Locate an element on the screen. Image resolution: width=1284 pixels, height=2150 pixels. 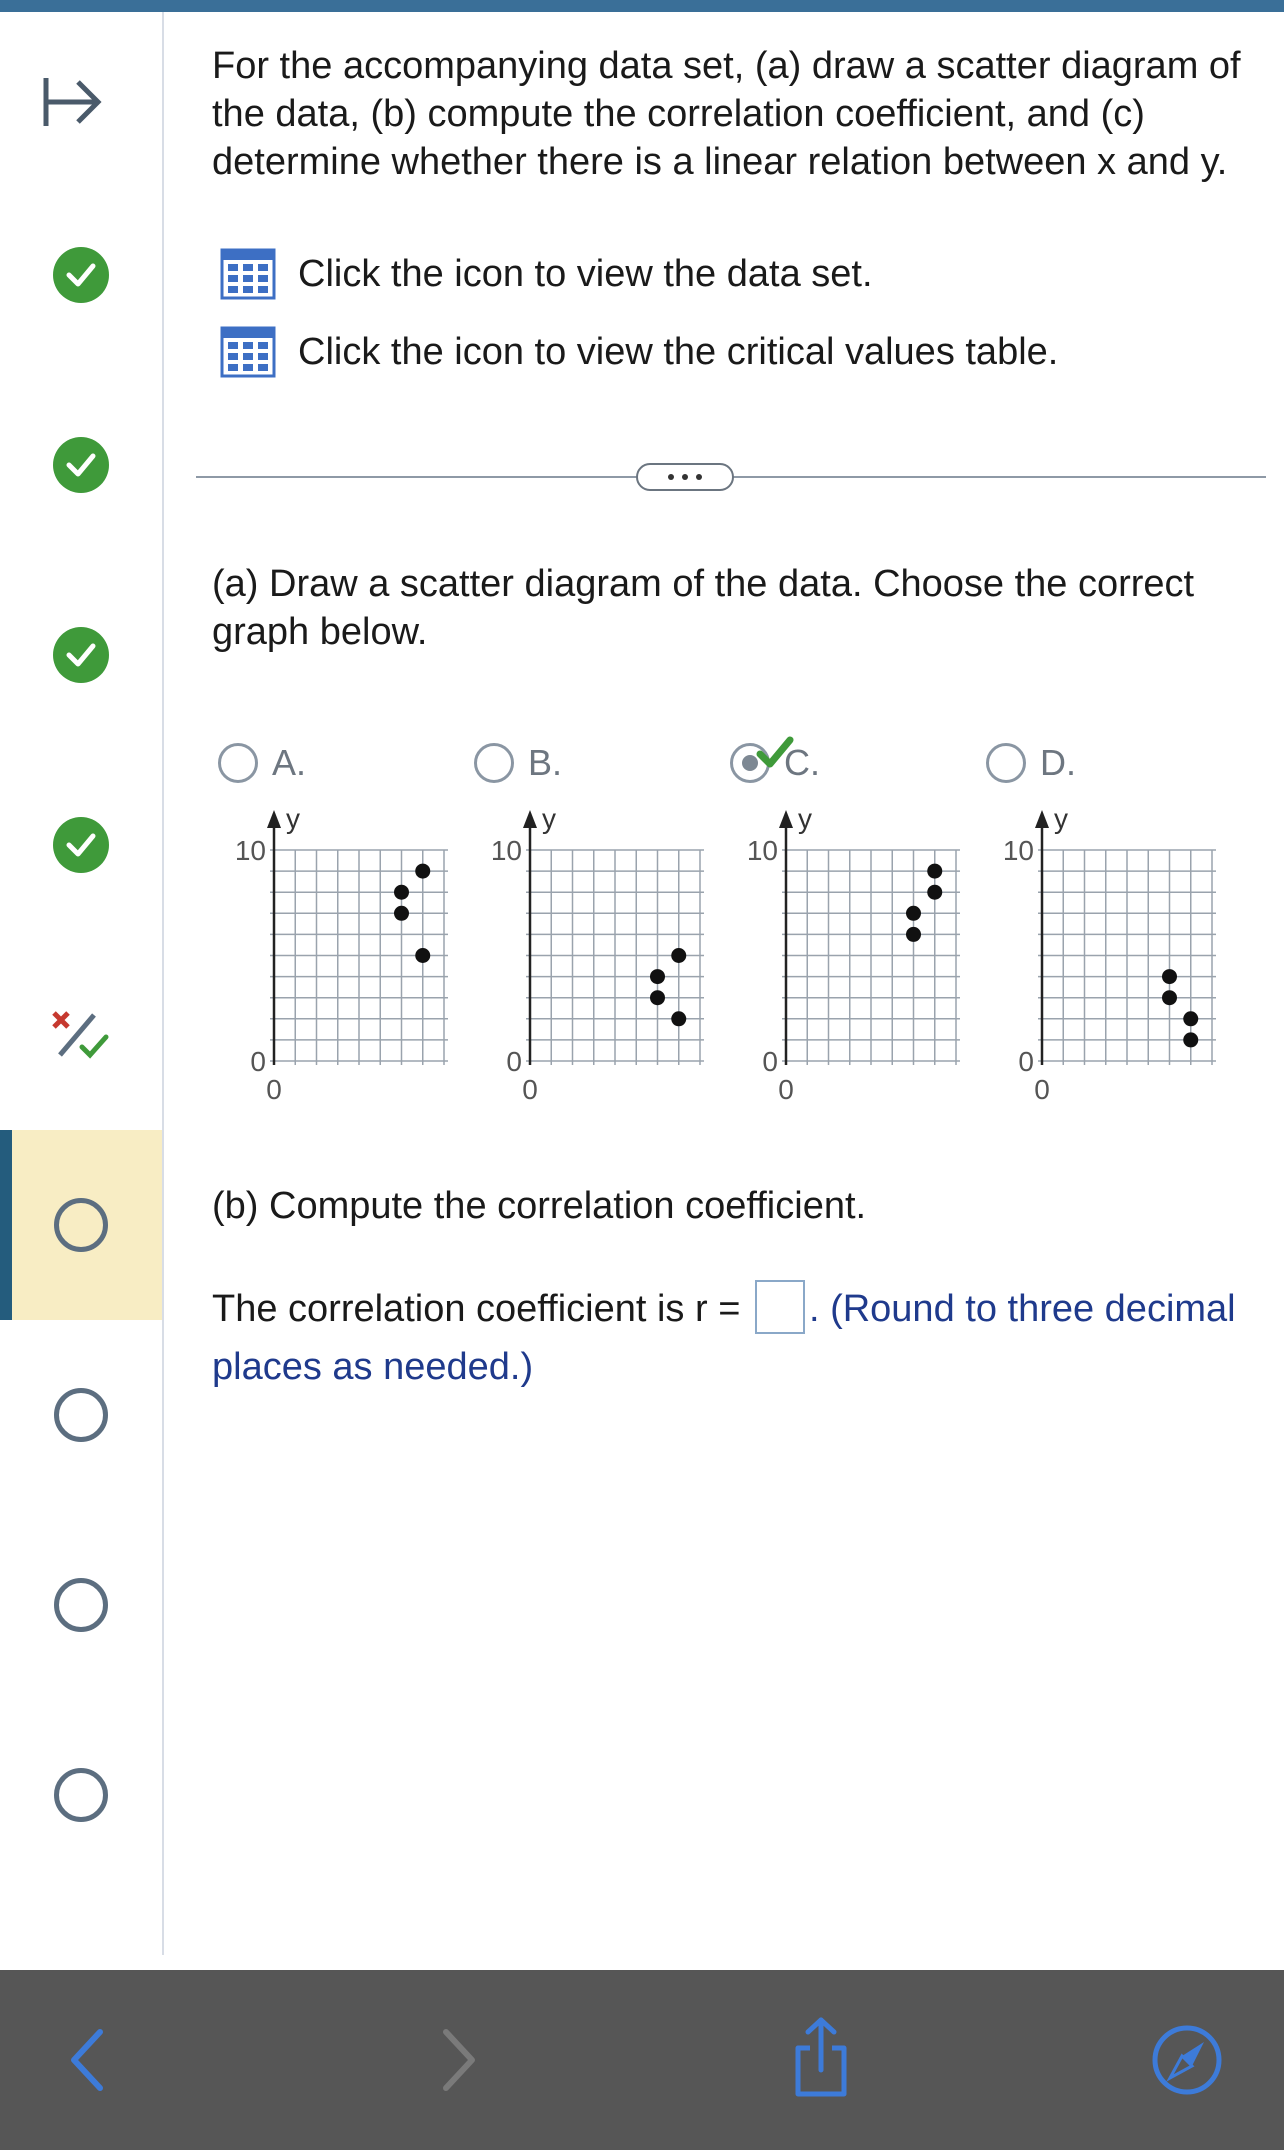
top-accent-bar is located at coordinates (642, 6).